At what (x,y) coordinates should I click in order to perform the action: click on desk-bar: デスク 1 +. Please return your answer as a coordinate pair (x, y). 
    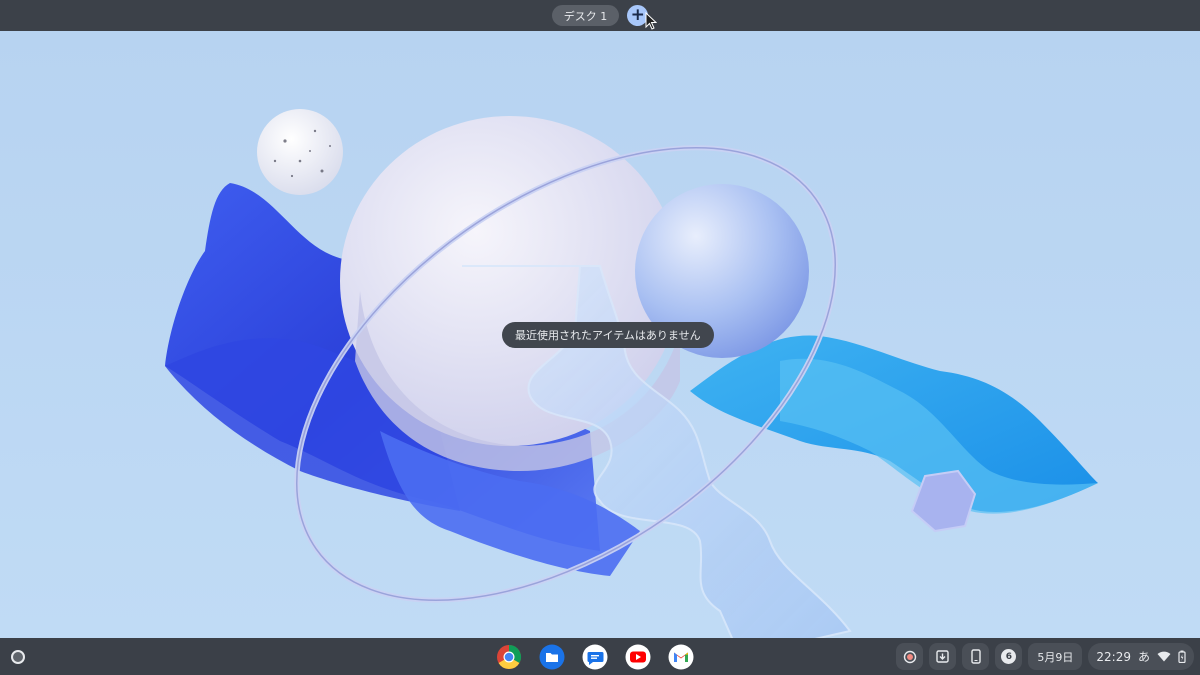
    Looking at the image, I should click on (600, 15).